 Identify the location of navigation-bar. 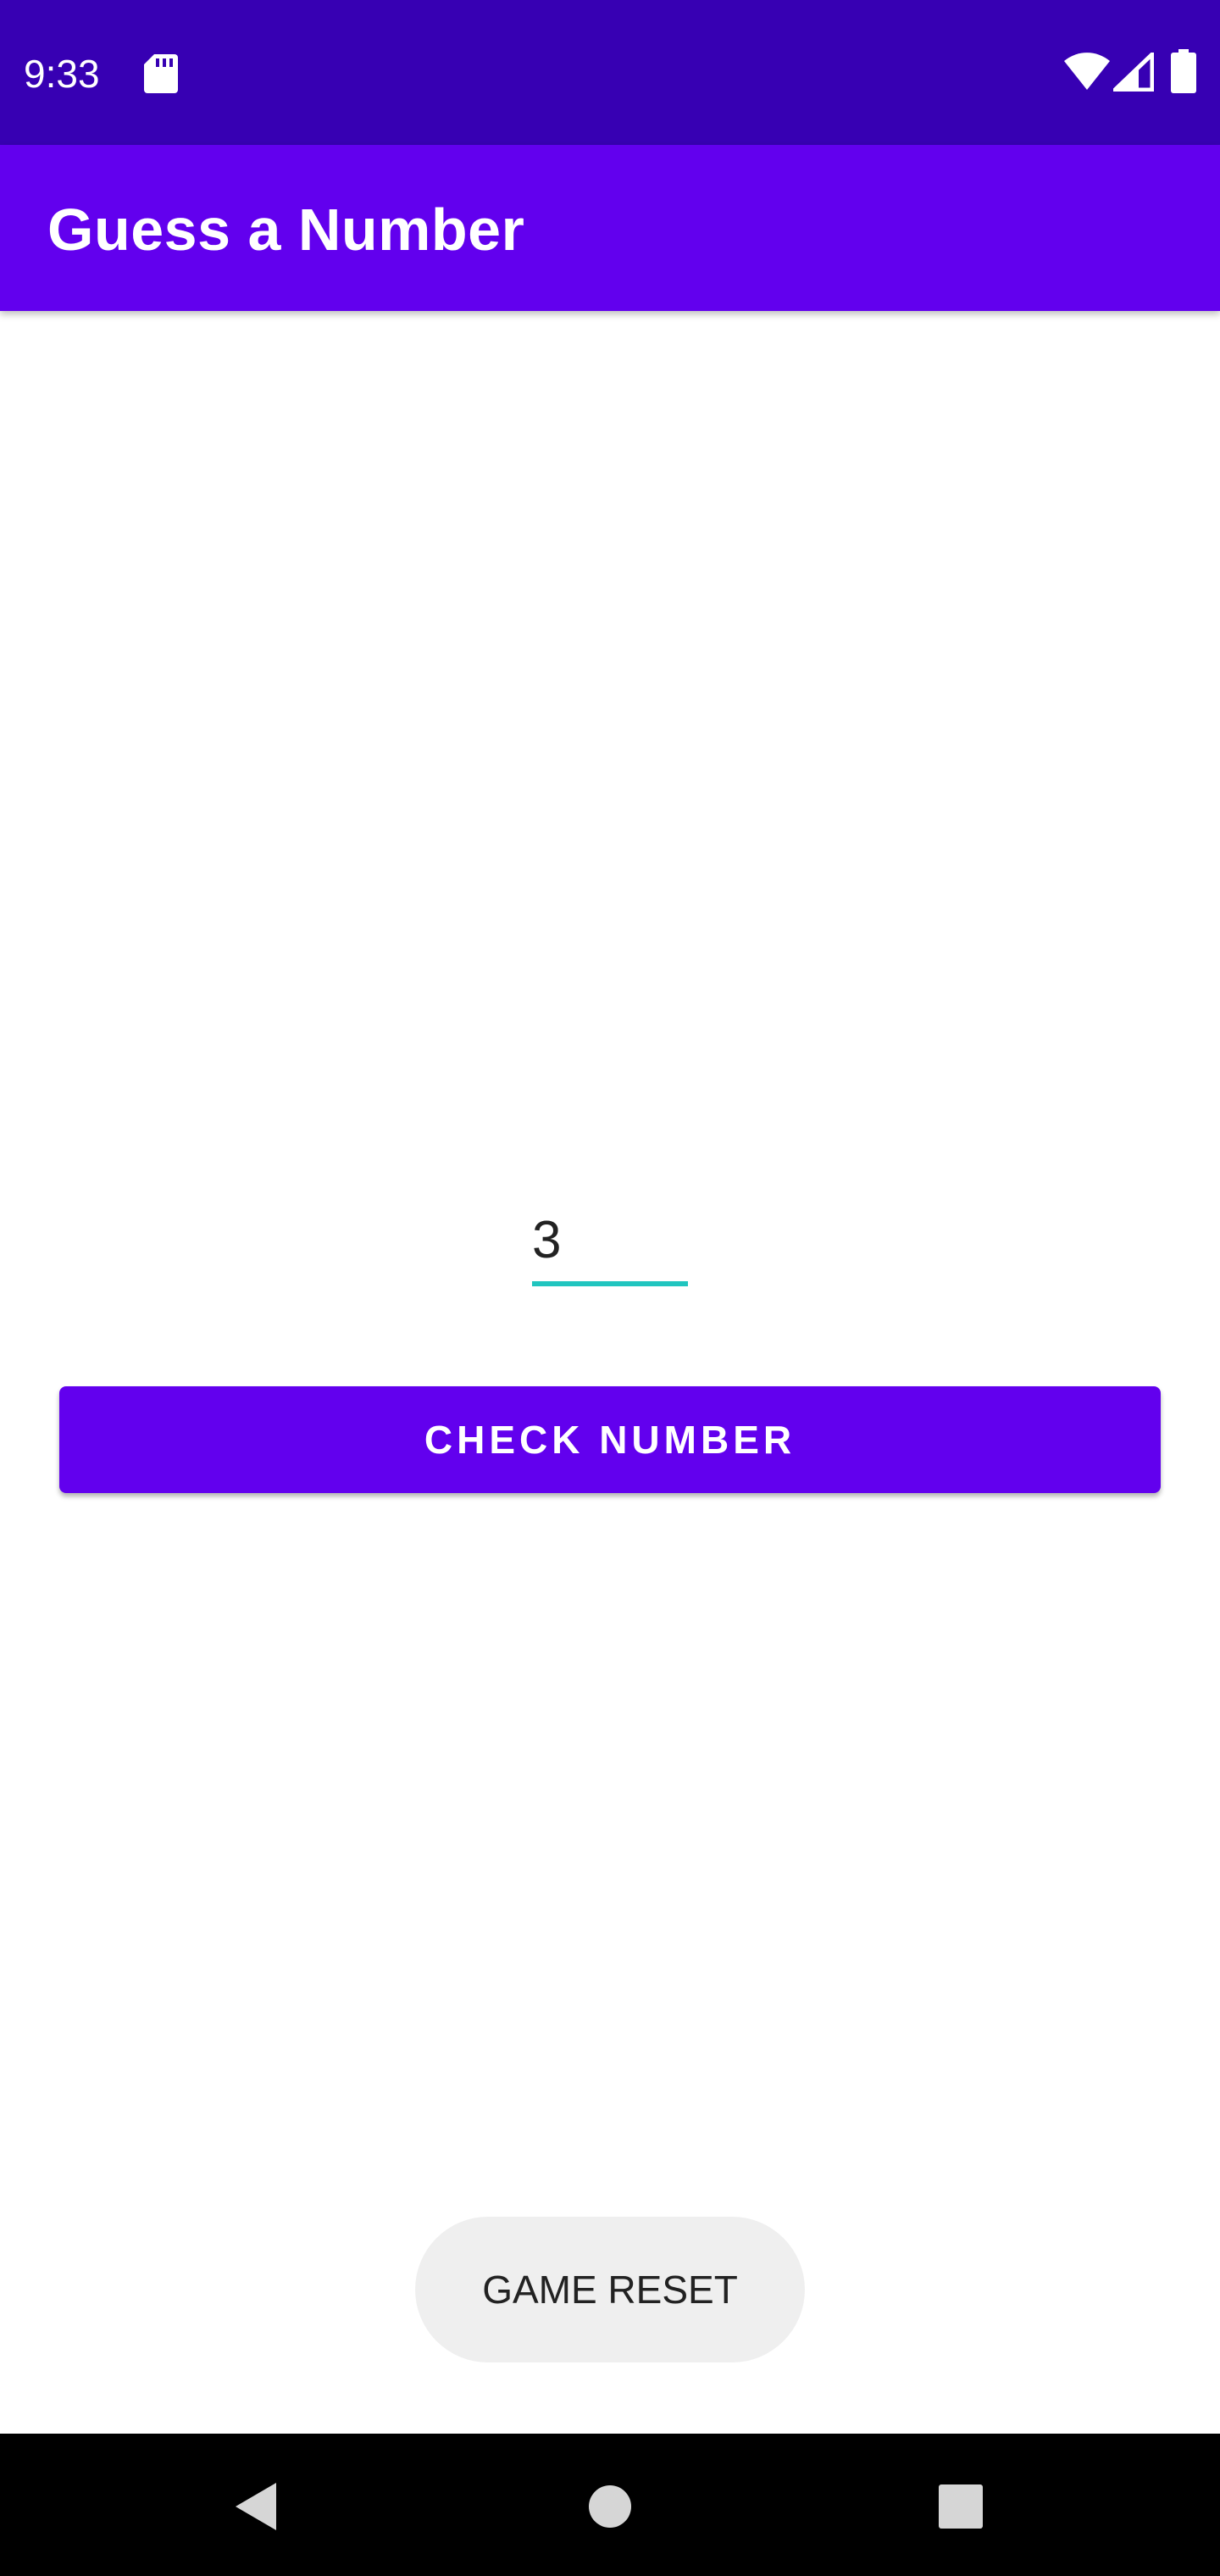
(610, 2505).